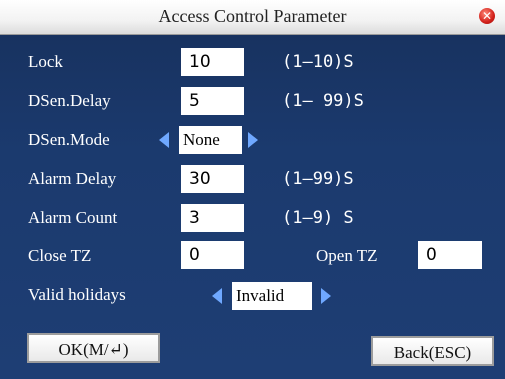 The width and height of the screenshot is (505, 379). Describe the element at coordinates (272, 296) in the screenshot. I see `valid-holidays-select: Invalid` at that location.